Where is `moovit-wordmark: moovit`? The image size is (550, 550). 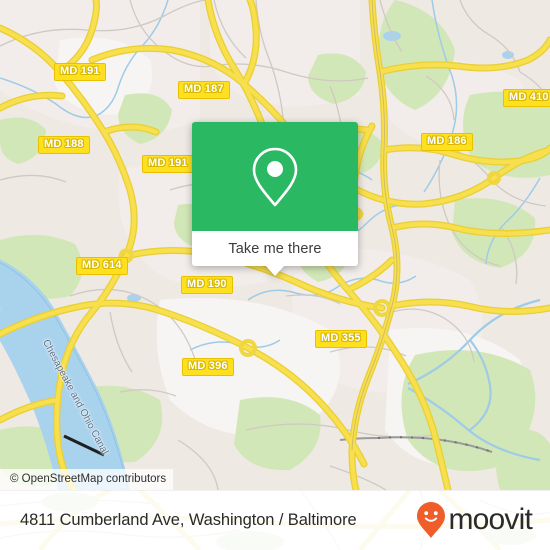 moovit-wordmark: moovit is located at coordinates (490, 519).